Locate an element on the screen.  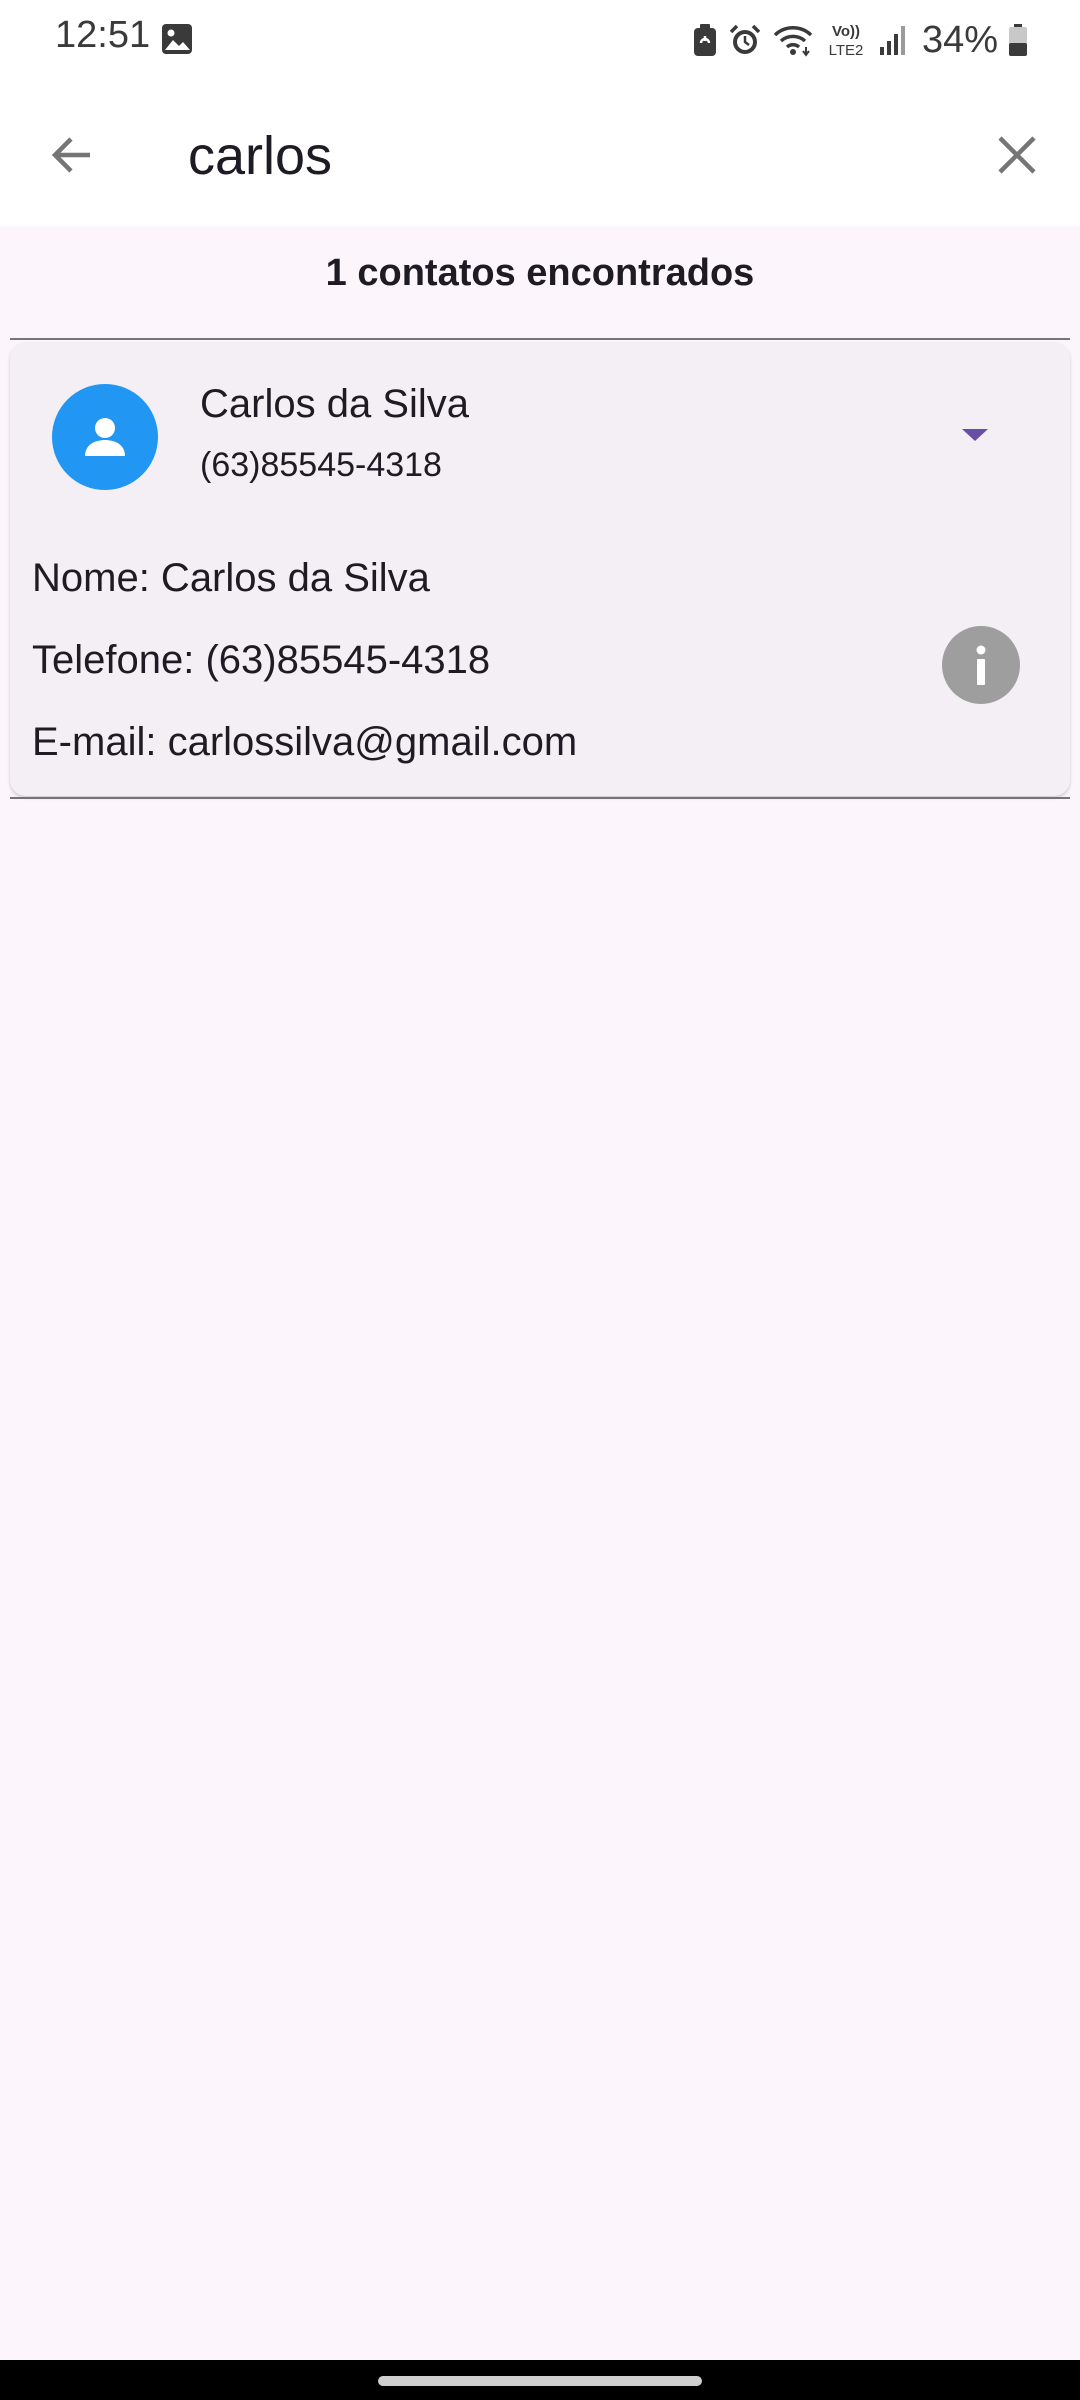
clear-search-button is located at coordinates (1017, 155).